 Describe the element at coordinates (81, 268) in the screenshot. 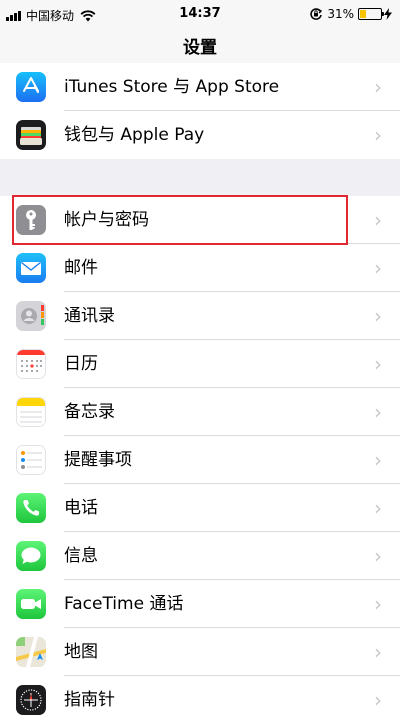

I see `settings-item-label: 邮件` at that location.